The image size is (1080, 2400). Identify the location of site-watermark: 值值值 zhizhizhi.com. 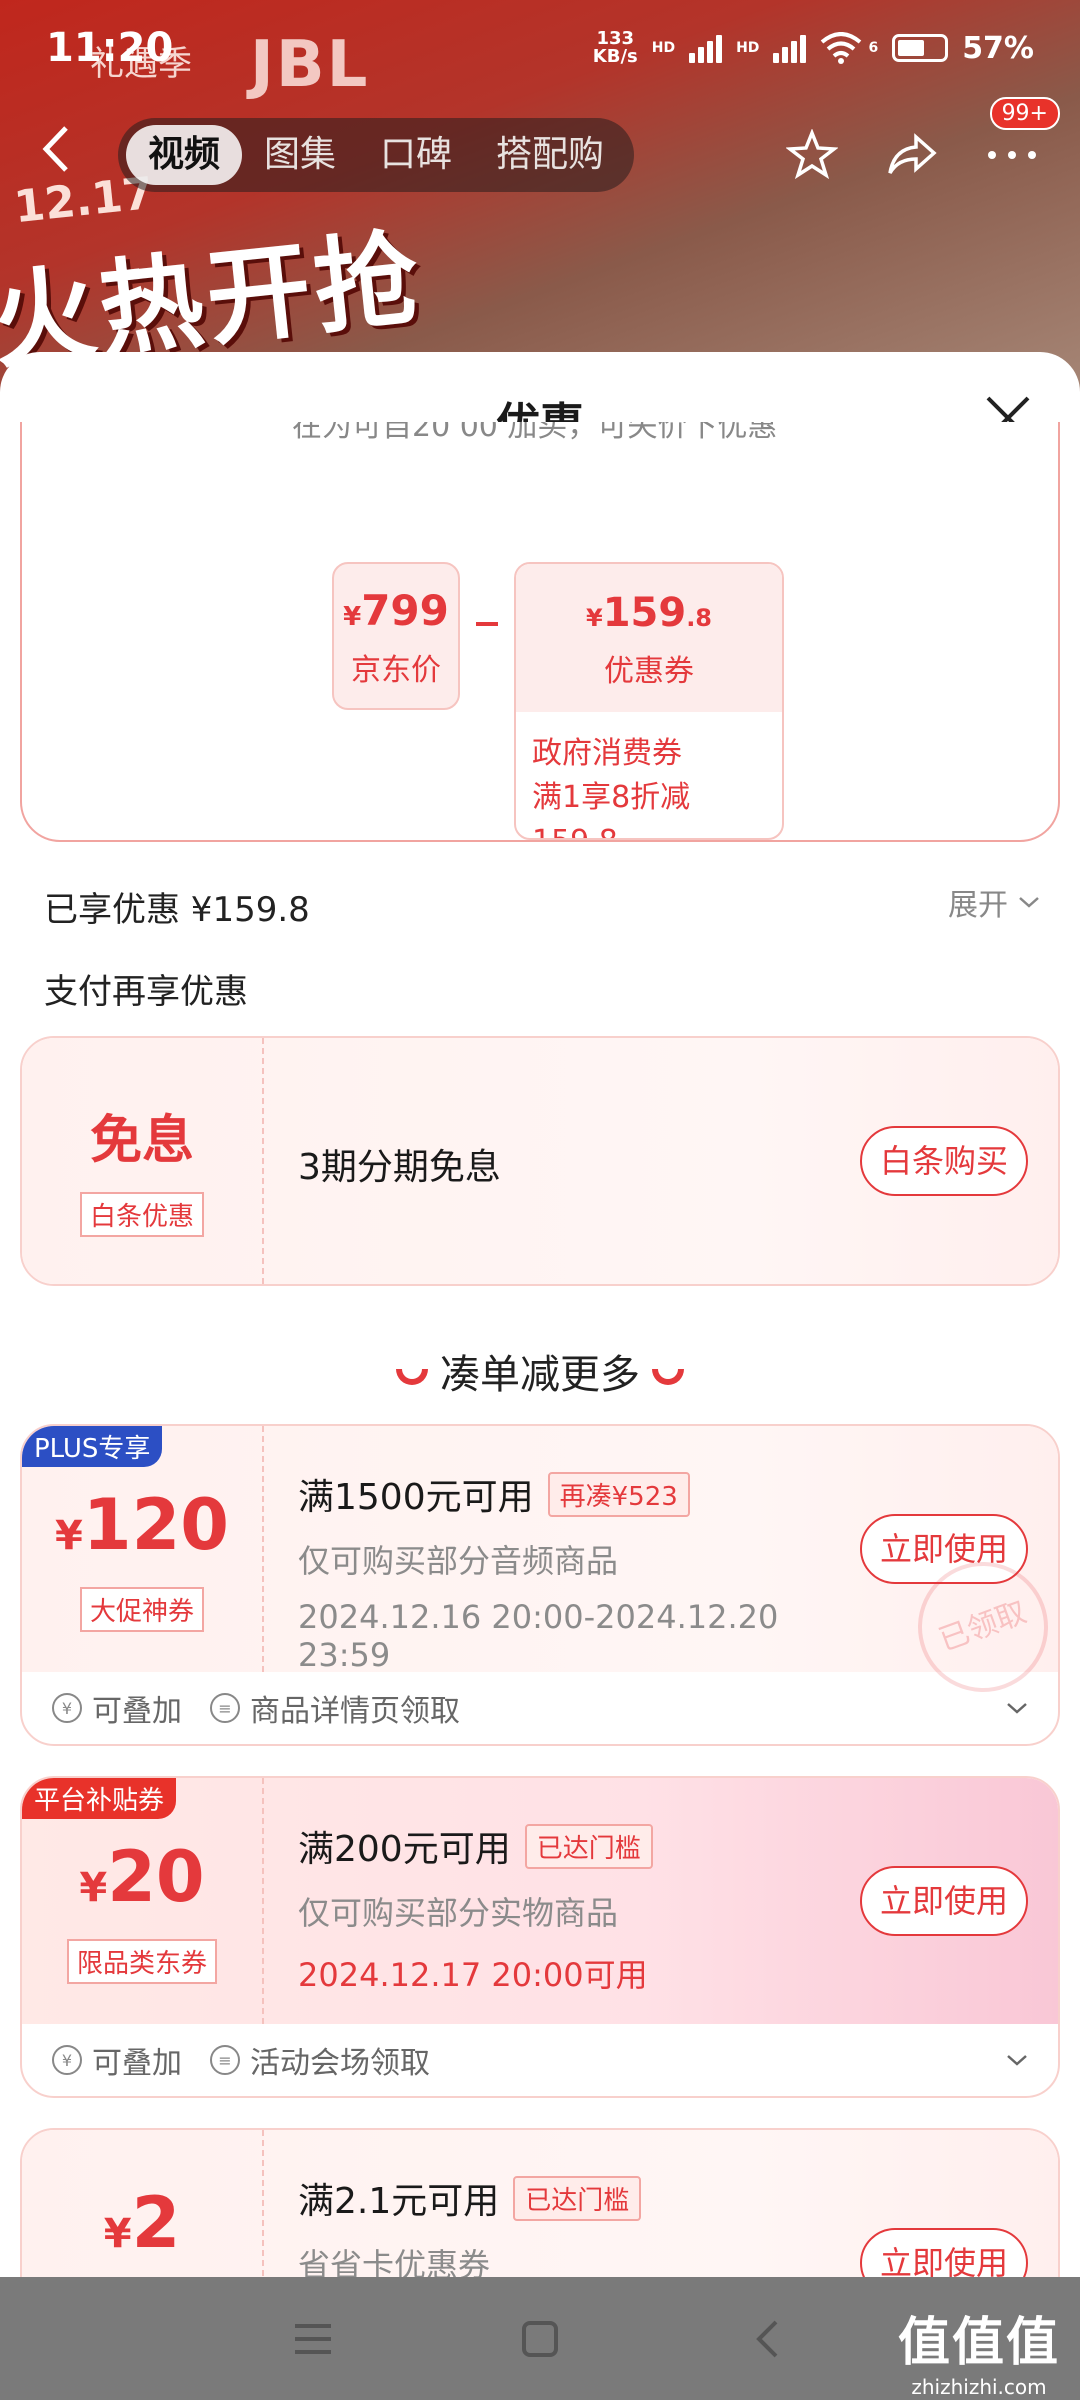
(978, 2356).